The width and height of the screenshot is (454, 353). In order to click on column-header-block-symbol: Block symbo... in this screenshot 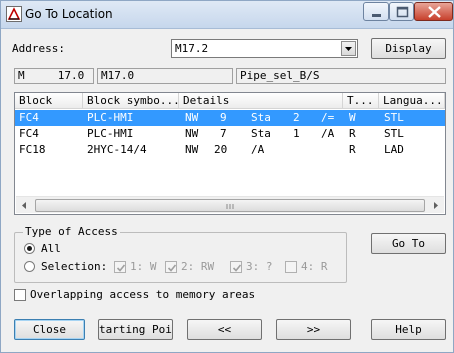, I will do `click(131, 101)`.